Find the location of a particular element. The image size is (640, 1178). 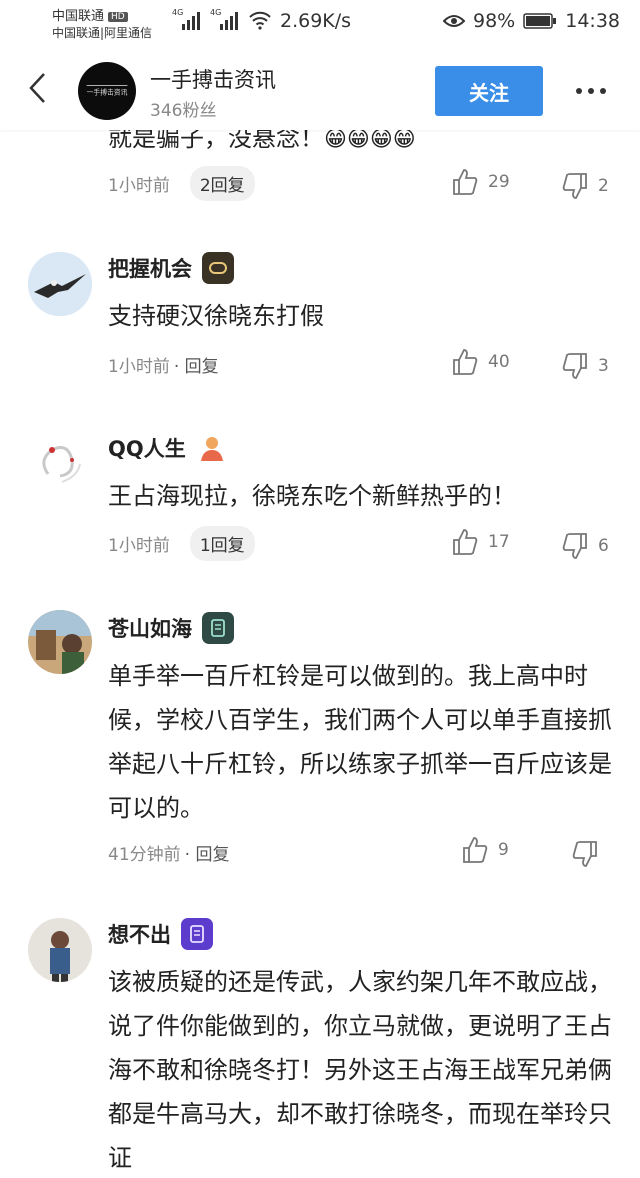

battery-percent: 98% is located at coordinates (494, 21).